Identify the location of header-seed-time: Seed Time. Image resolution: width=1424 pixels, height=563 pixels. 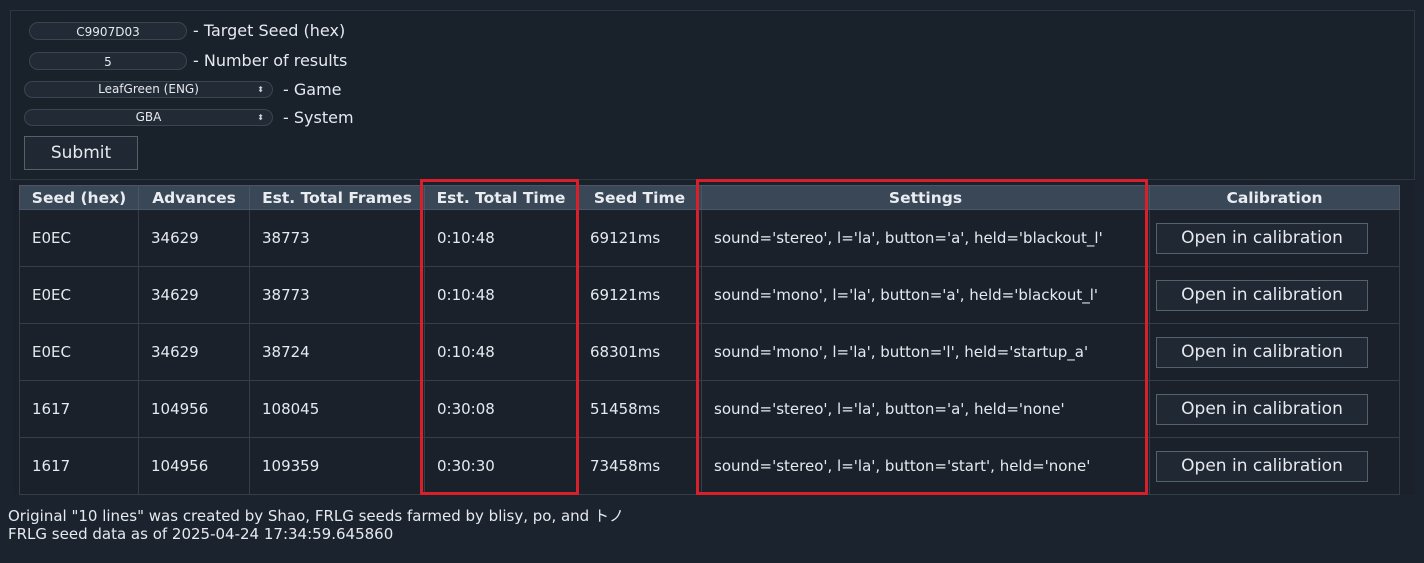
(639, 197).